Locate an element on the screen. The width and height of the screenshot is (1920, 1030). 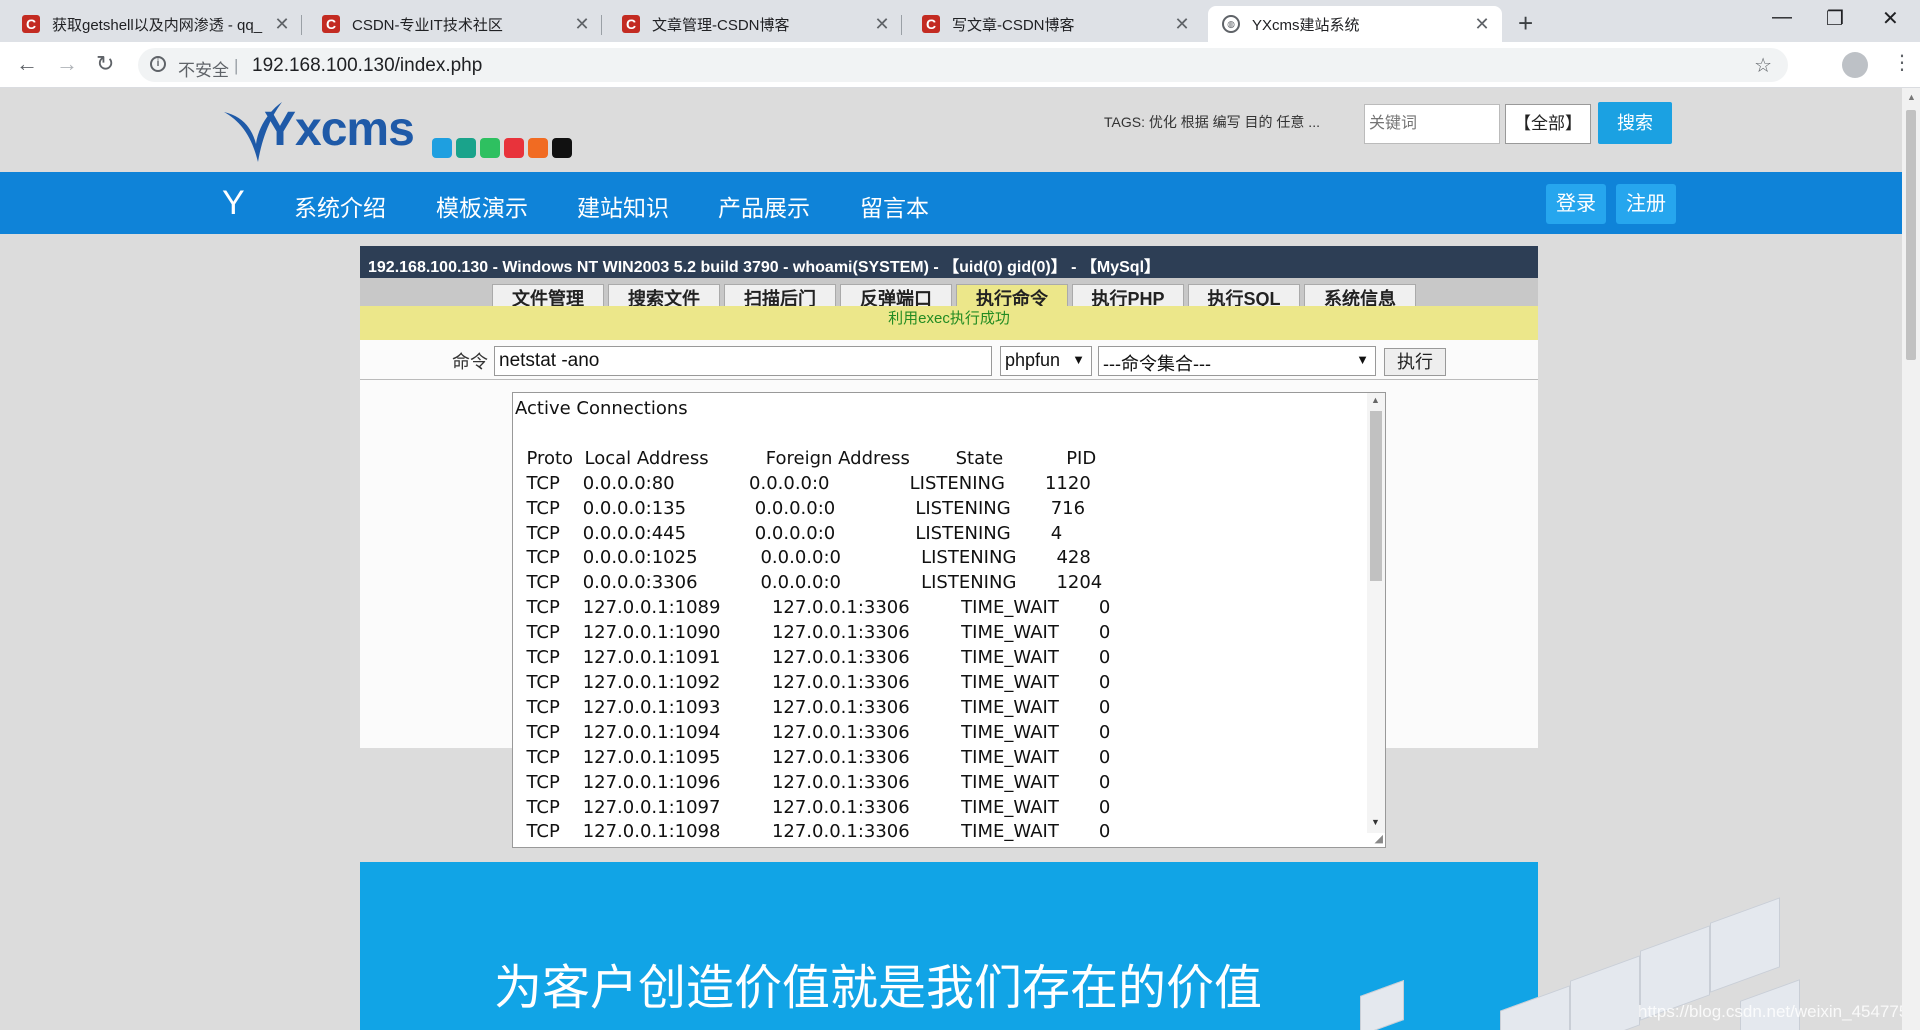
profile-avatar is located at coordinates (1855, 65).